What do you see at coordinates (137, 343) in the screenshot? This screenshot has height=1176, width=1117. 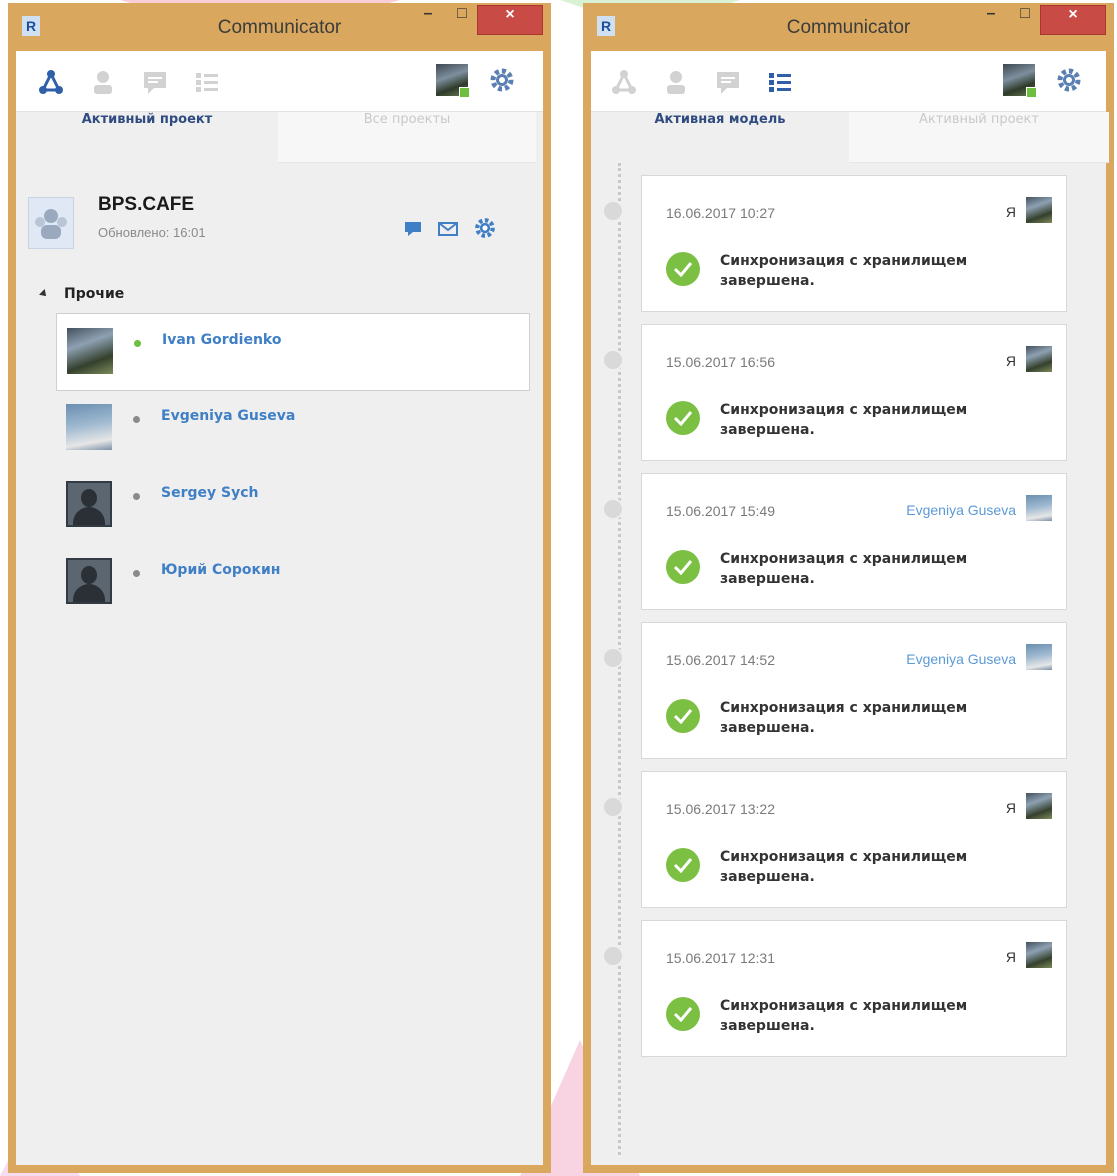 I see `status-online-dot` at bounding box center [137, 343].